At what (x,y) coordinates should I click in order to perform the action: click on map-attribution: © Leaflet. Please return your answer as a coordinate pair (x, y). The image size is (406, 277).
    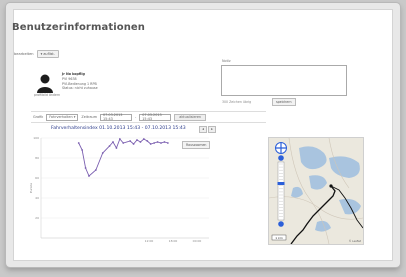
    Looking at the image, I should click on (355, 241).